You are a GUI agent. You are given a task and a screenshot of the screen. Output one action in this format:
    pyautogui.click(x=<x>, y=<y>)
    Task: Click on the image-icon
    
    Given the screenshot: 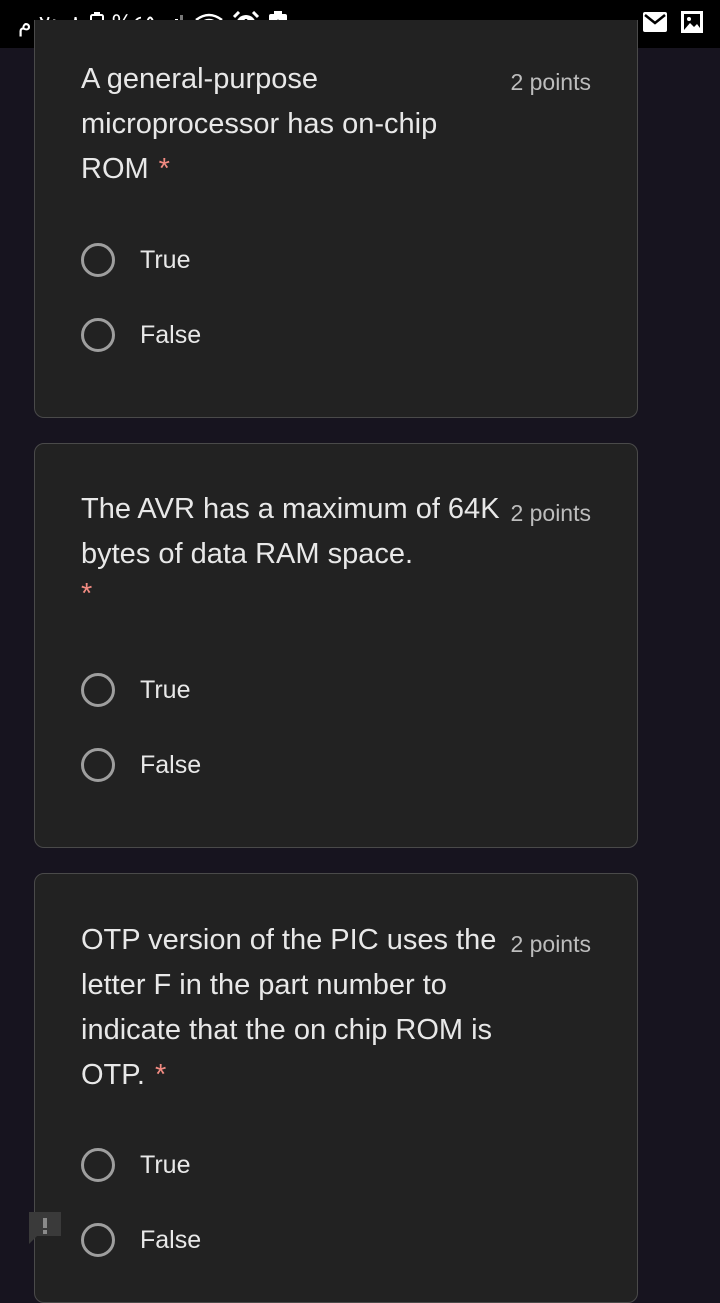 What is the action you would take?
    pyautogui.click(x=692, y=22)
    